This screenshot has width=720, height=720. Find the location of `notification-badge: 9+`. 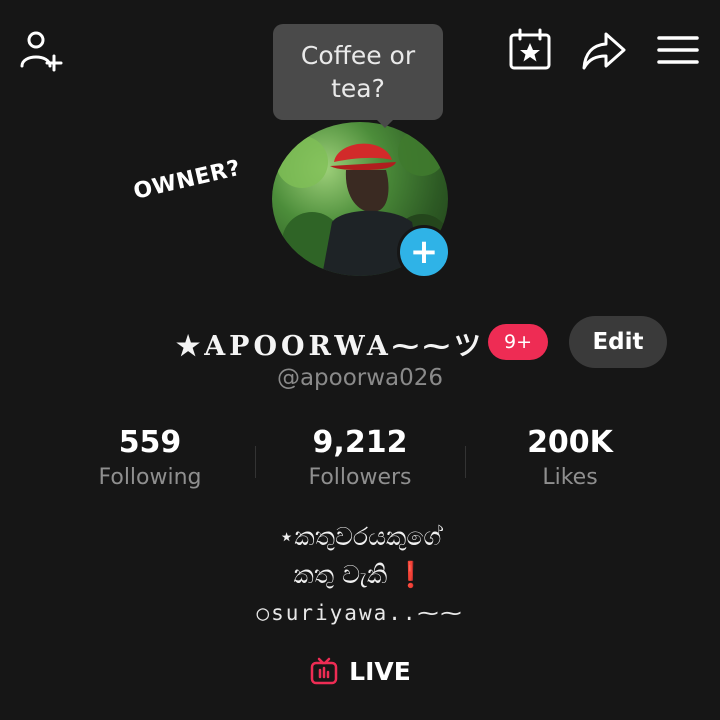

notification-badge: 9+ is located at coordinates (518, 342).